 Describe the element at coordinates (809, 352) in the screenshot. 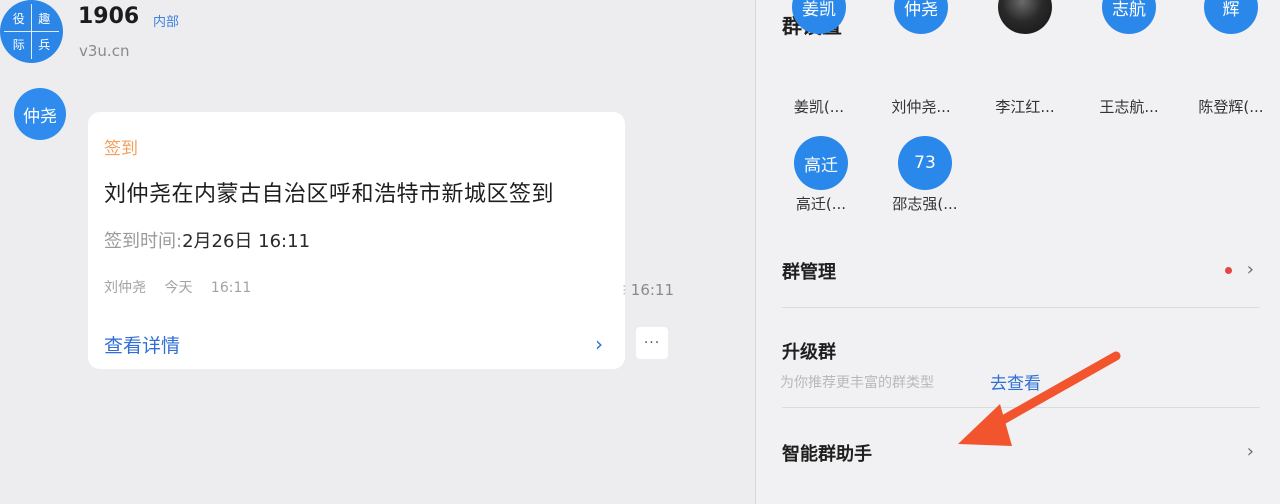

I see `upgrade-group-label: 升级群` at that location.